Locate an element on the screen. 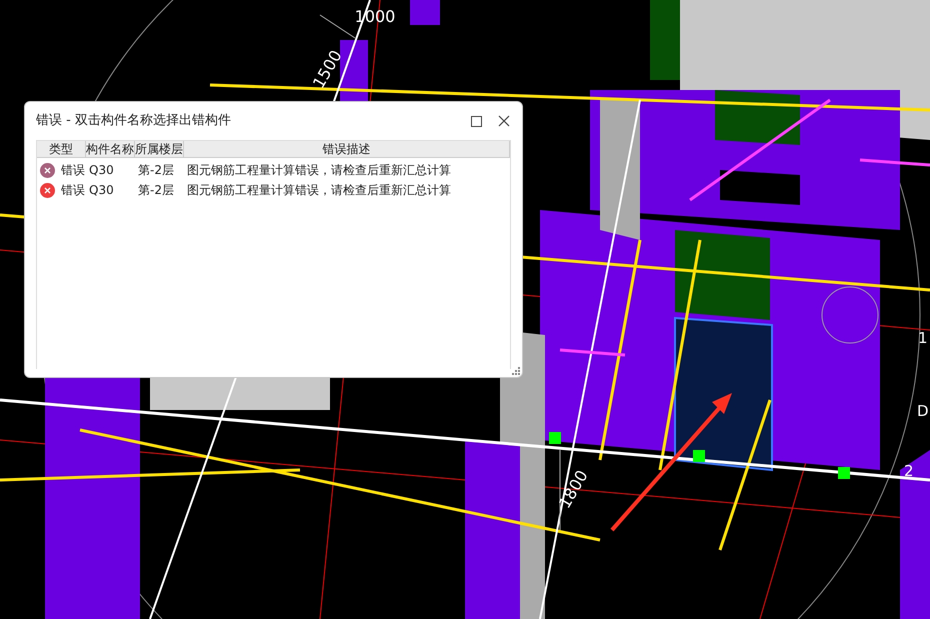  column-header: 错误描述 is located at coordinates (347, 149).